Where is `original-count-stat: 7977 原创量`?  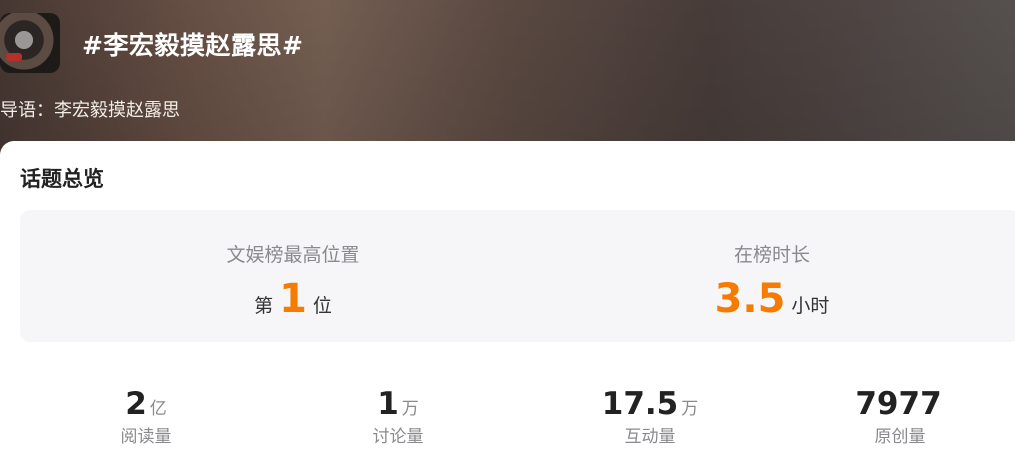
original-count-stat: 7977 原创量 is located at coordinates (900, 416).